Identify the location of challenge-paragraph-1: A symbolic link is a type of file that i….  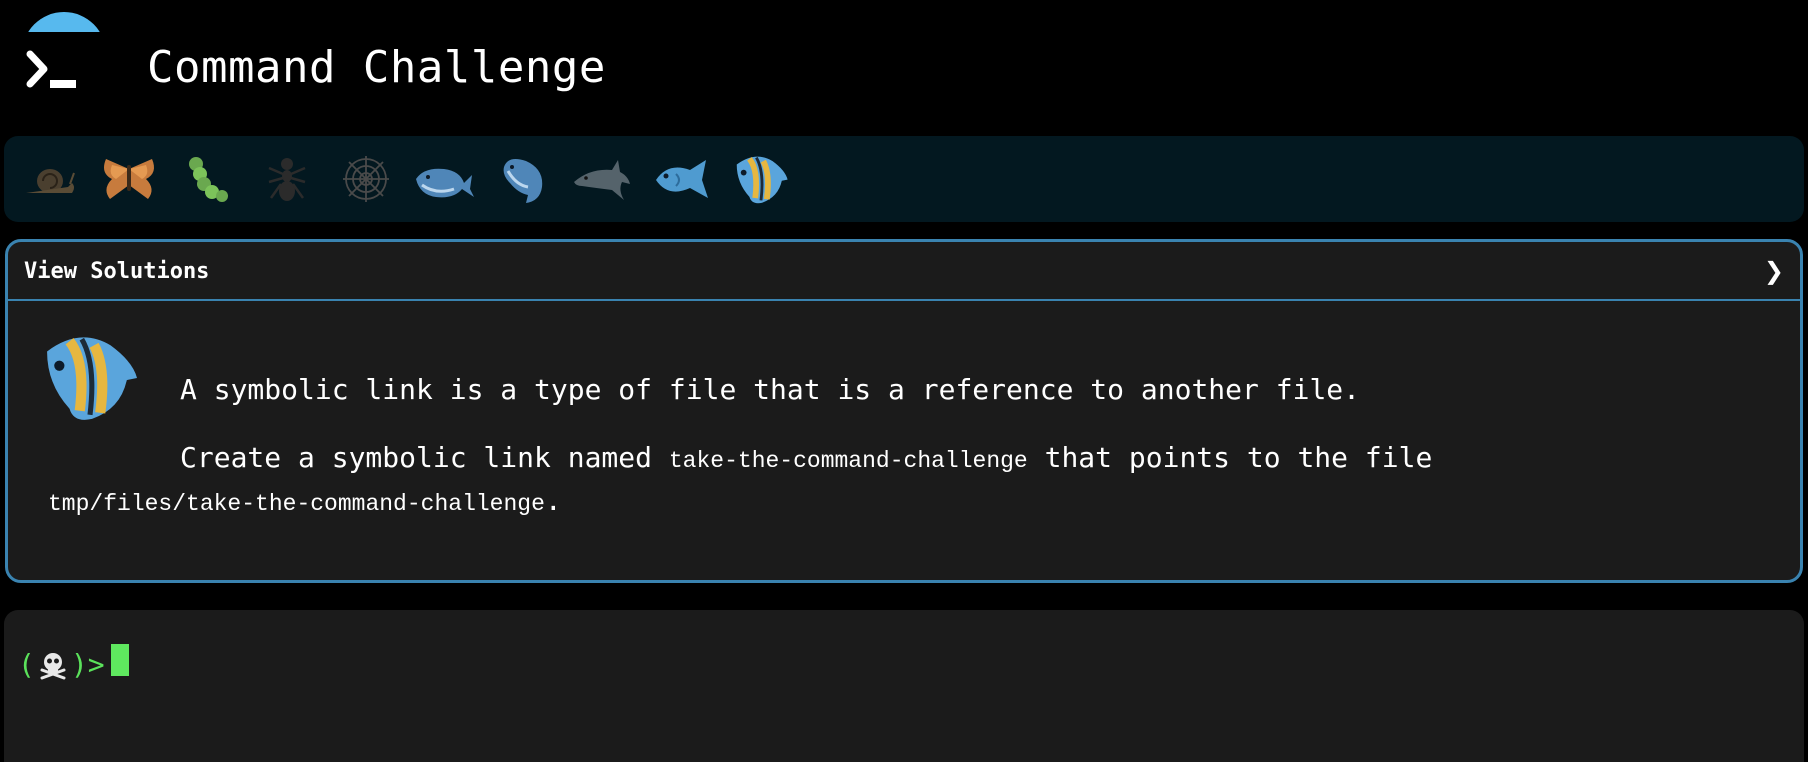
(770, 389).